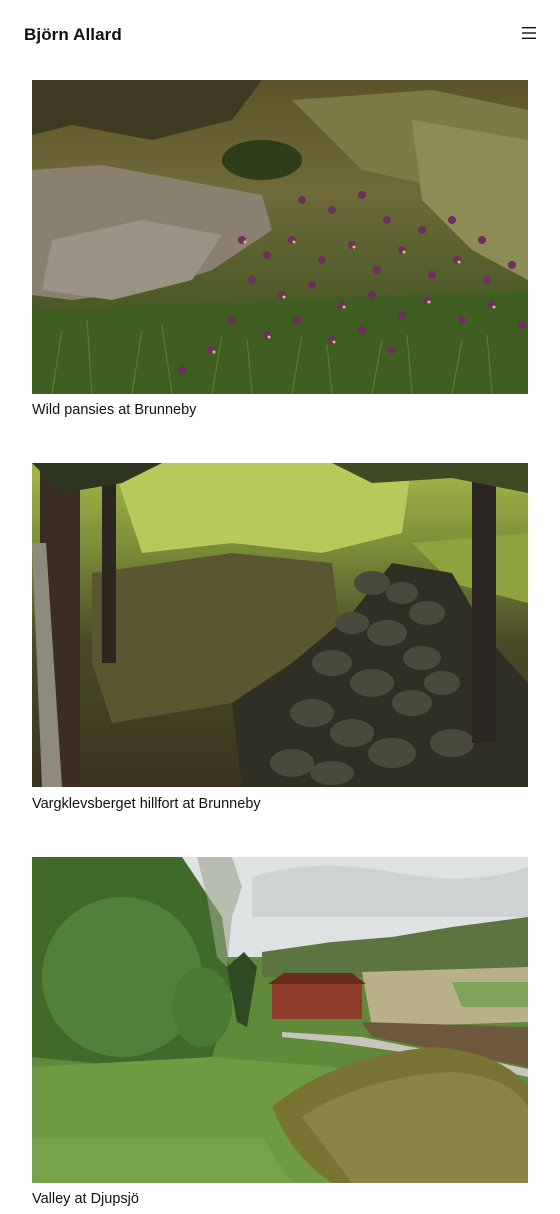 The width and height of the screenshot is (560, 1214). What do you see at coordinates (146, 804) in the screenshot?
I see `photo-caption: Vargklevsberget hillfort at Brunneby` at bounding box center [146, 804].